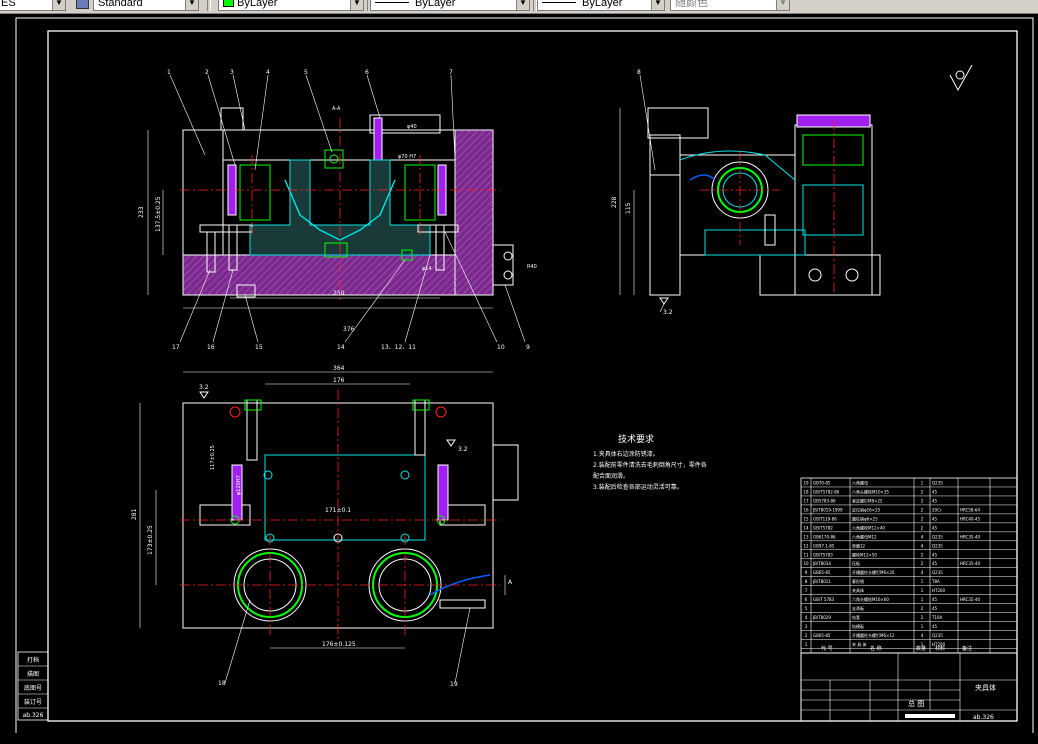 The width and height of the screenshot is (1038, 744). What do you see at coordinates (259, 347) in the screenshot?
I see `label-15: 15` at bounding box center [259, 347].